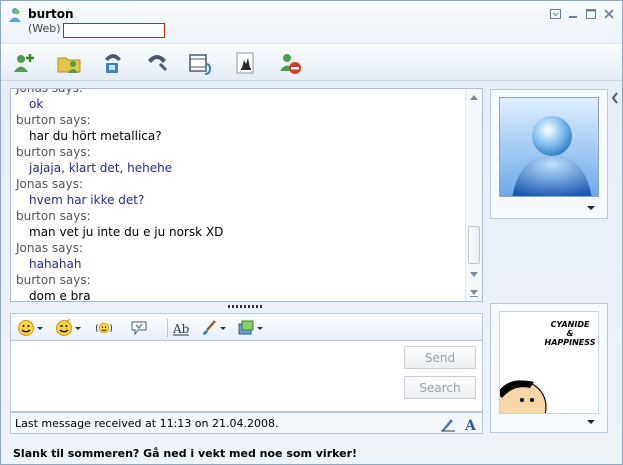  I want to click on send-photo-button, so click(250, 328).